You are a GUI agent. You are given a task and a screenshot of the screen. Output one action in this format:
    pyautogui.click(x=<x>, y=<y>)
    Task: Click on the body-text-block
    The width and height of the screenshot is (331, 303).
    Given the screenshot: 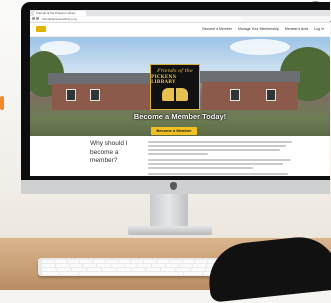 What is the action you would take?
    pyautogui.click(x=223, y=158)
    